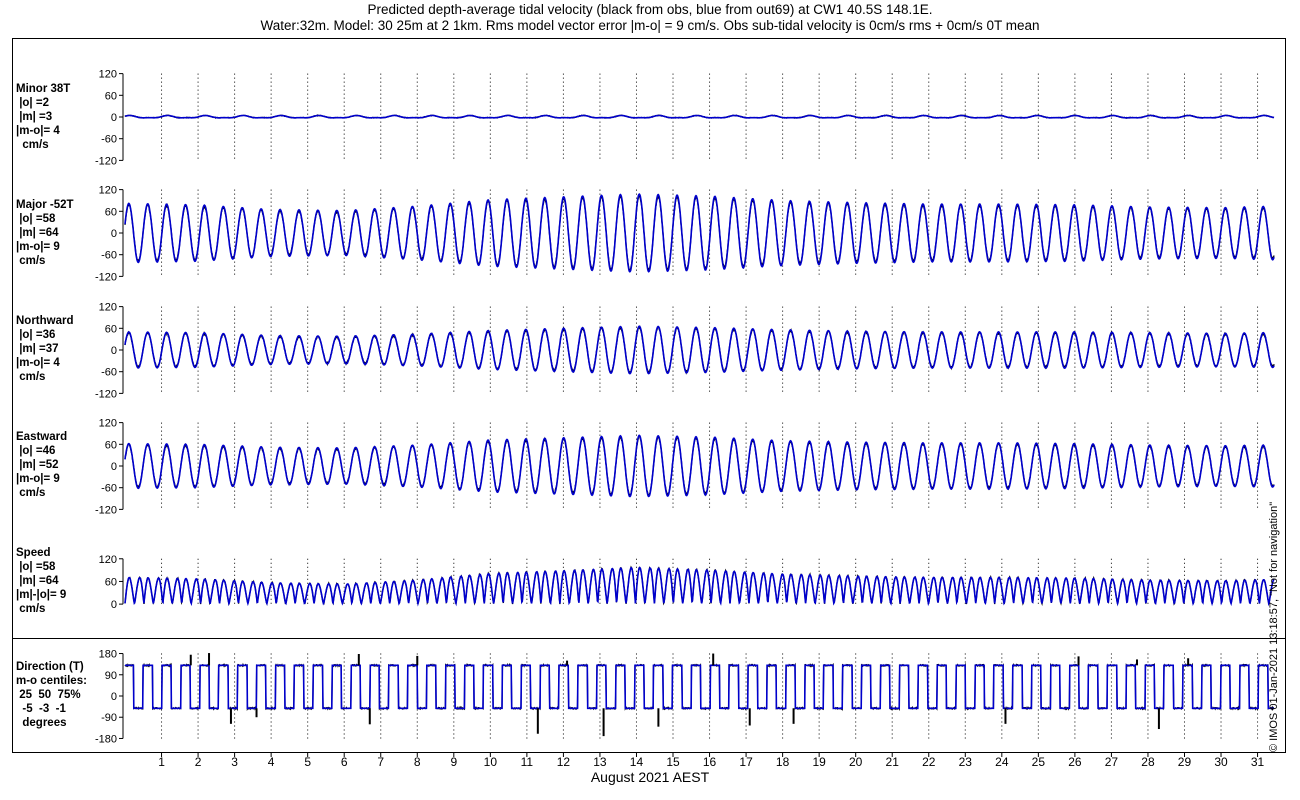 The height and width of the screenshot is (800, 1300). What do you see at coordinates (36, 451) in the screenshot?
I see `panel-label-line: |o| =46` at bounding box center [36, 451].